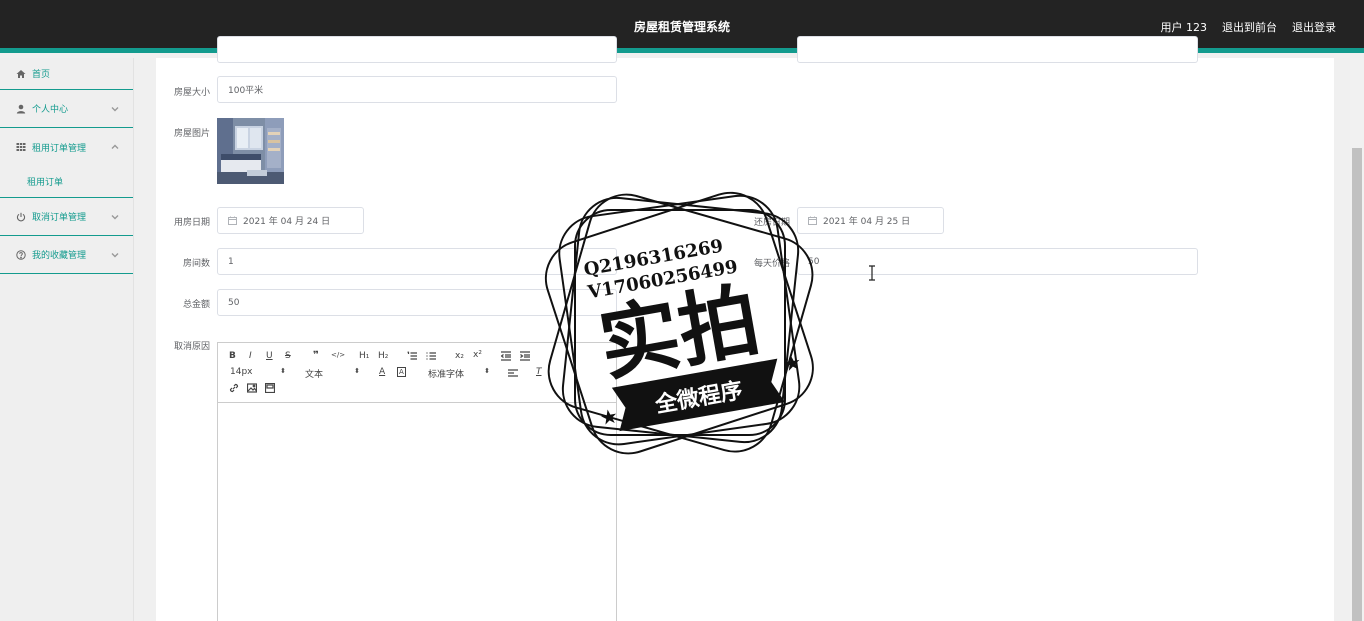  What do you see at coordinates (59, 148) in the screenshot?
I see `sidebar-item-label: 租用订单管理` at bounding box center [59, 148].